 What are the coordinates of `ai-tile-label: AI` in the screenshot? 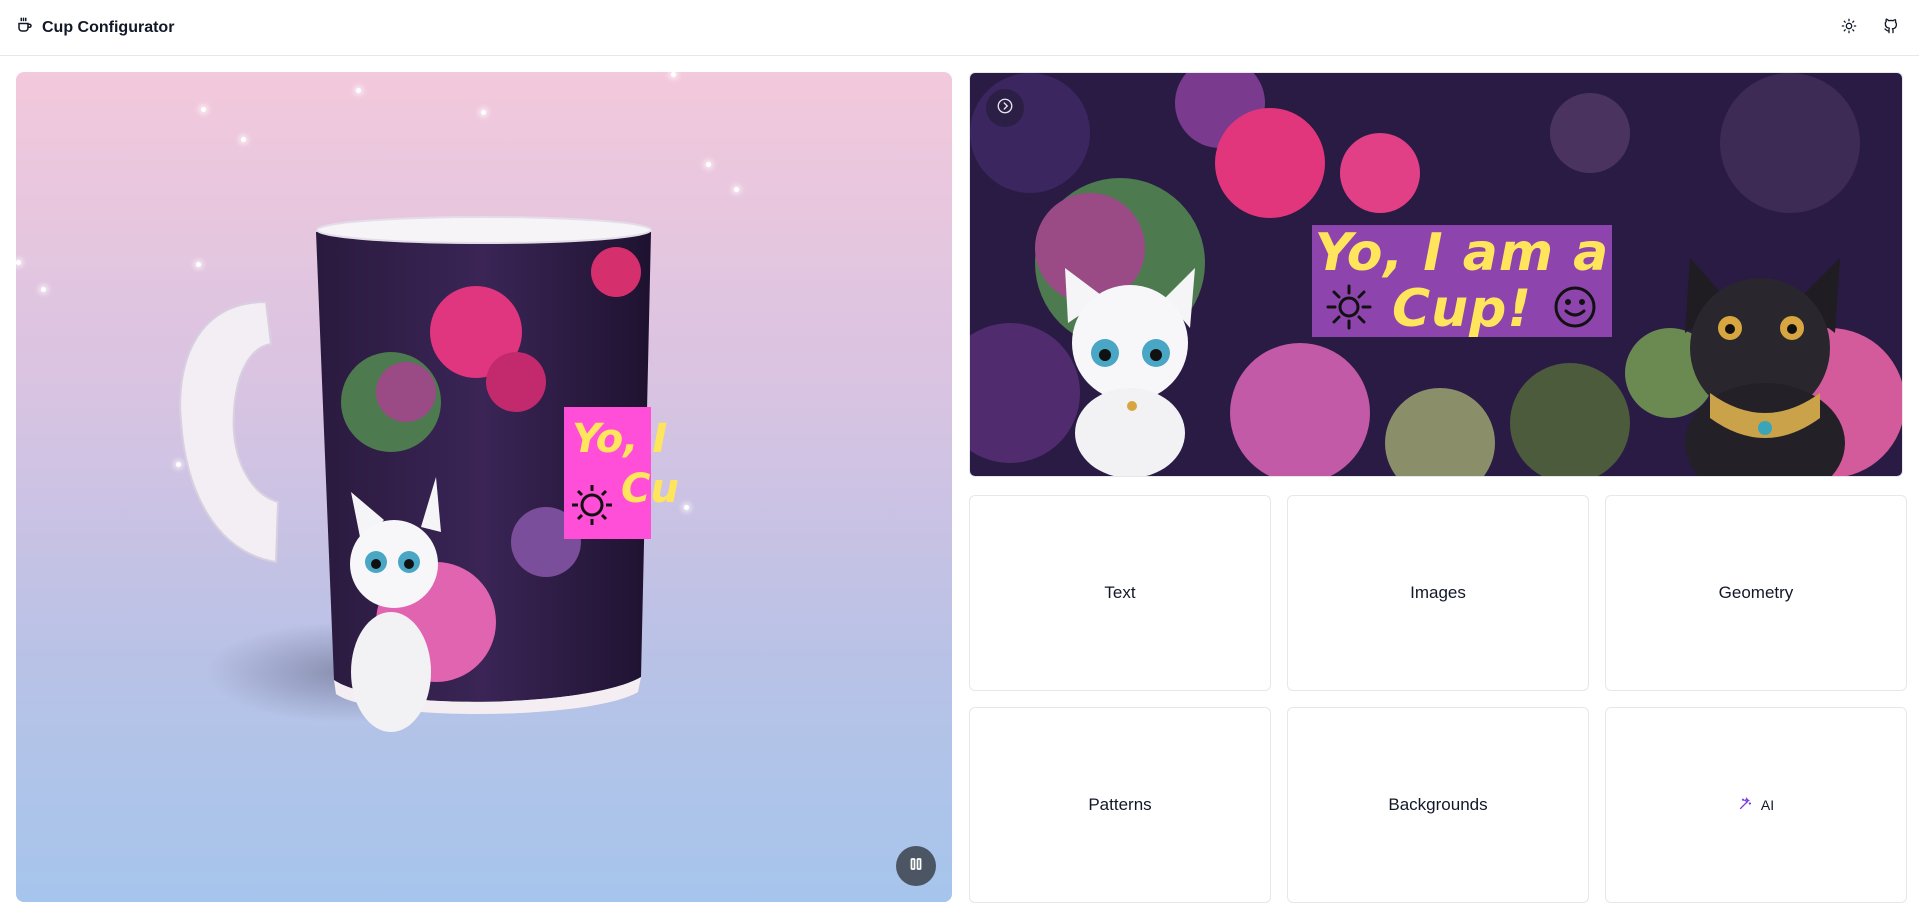 It's located at (1767, 805).